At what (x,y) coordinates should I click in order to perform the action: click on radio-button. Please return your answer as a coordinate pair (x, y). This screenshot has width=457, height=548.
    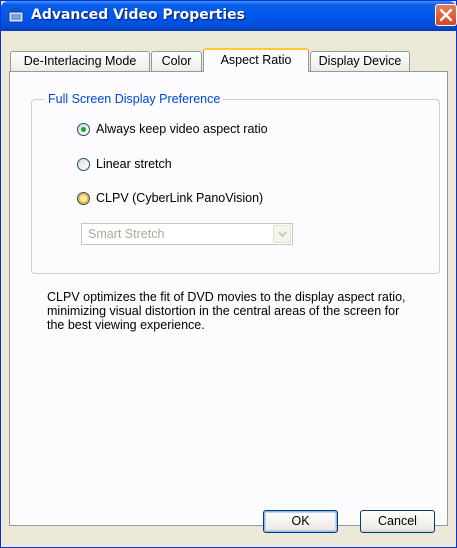
    Looking at the image, I should click on (83, 164).